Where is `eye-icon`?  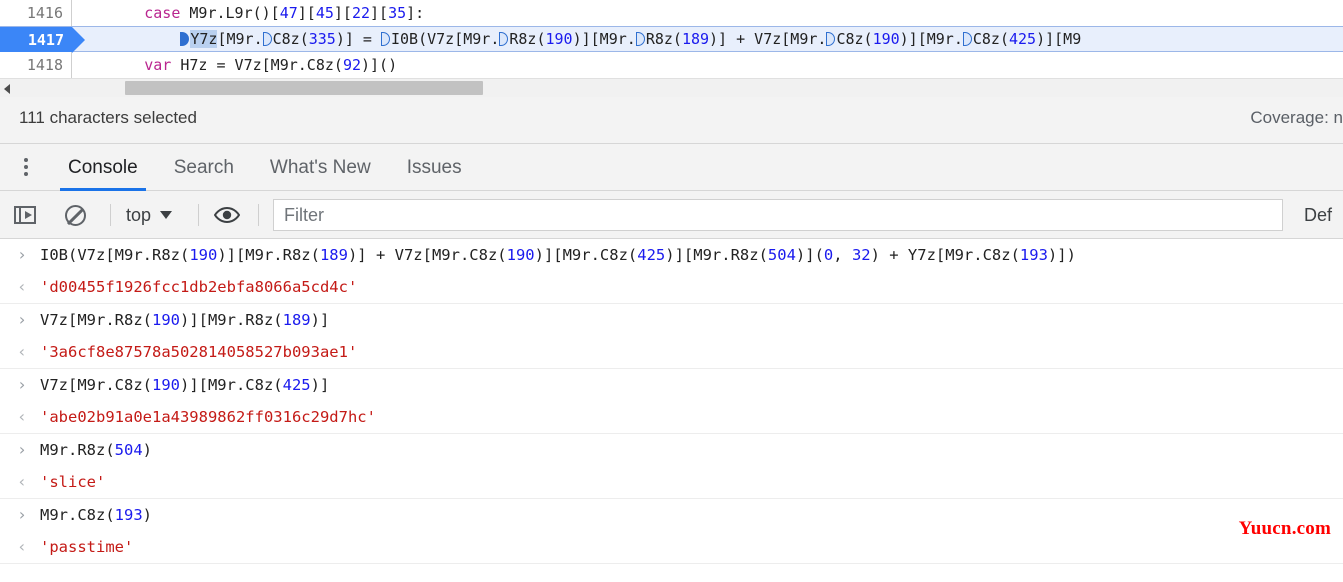
eye-icon is located at coordinates (227, 215).